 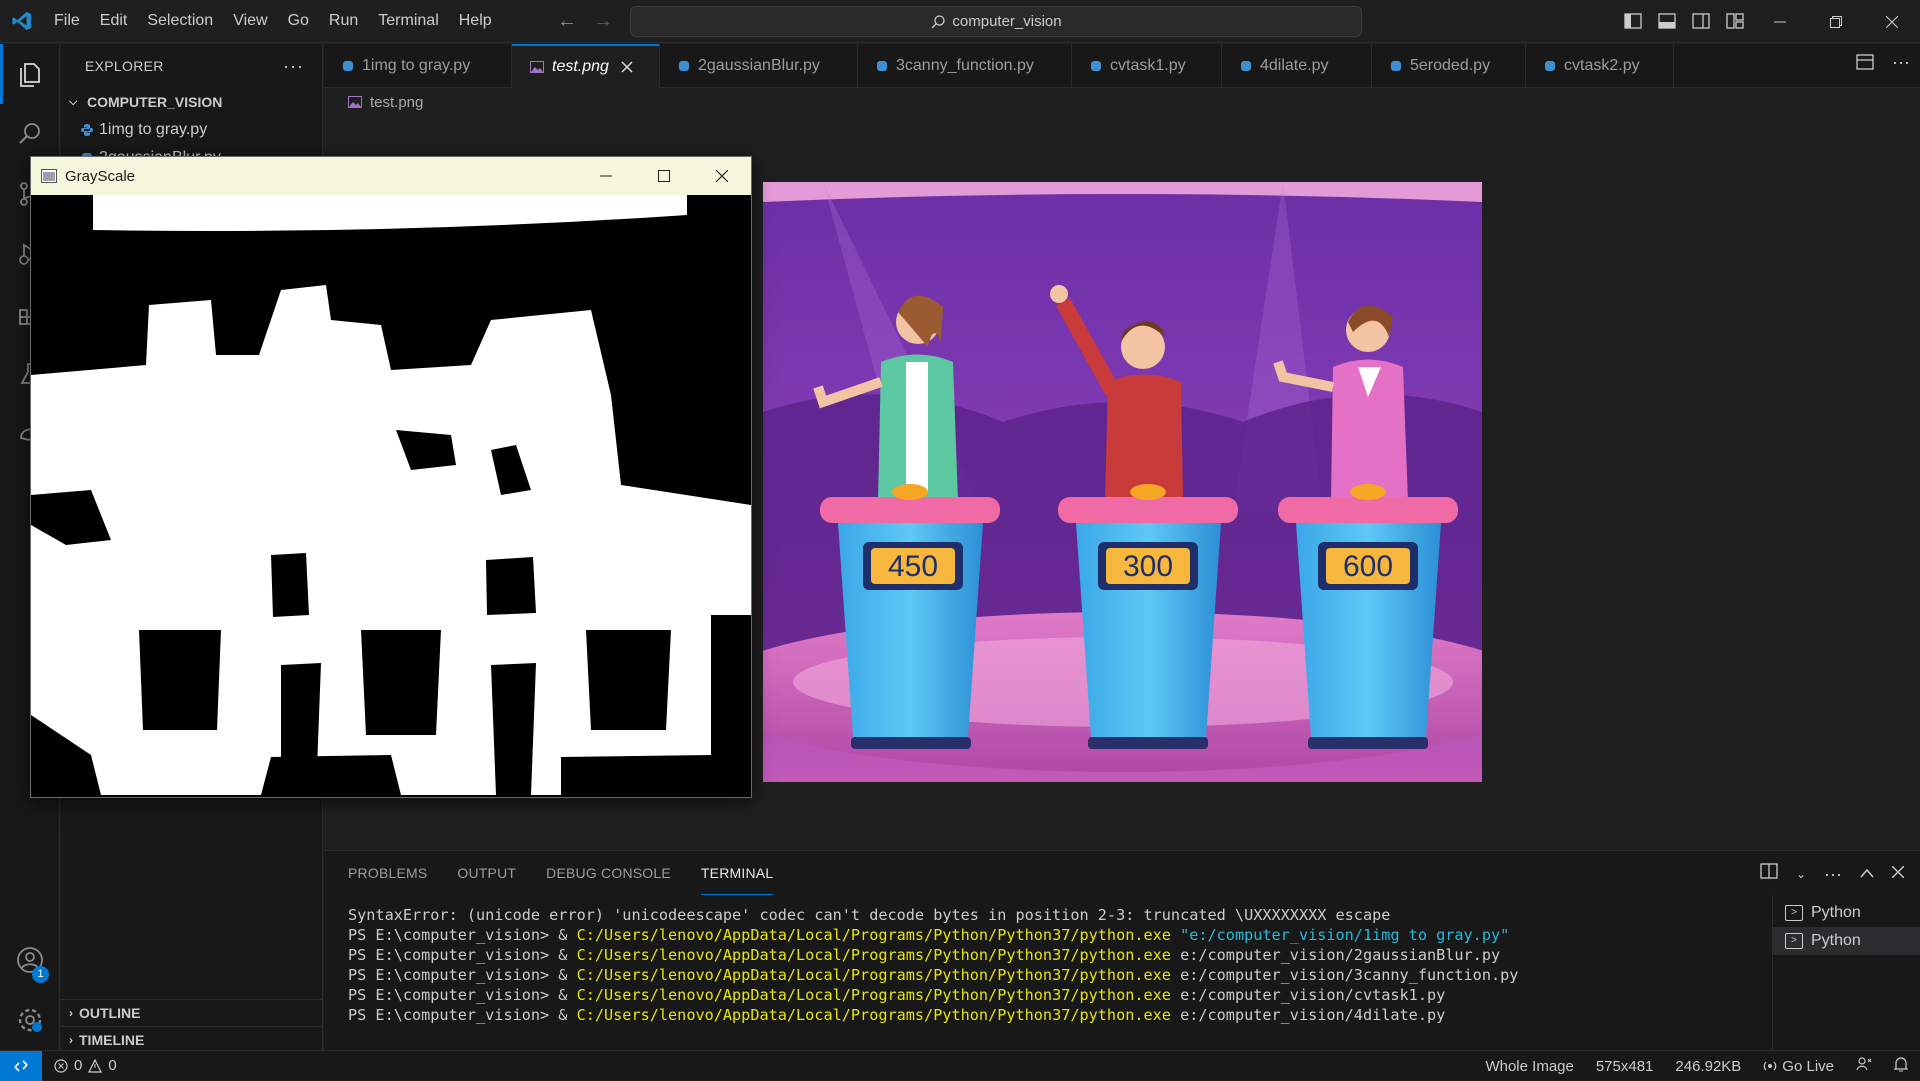 I want to click on tab-label: cvtask2.py, so click(x=1602, y=65).